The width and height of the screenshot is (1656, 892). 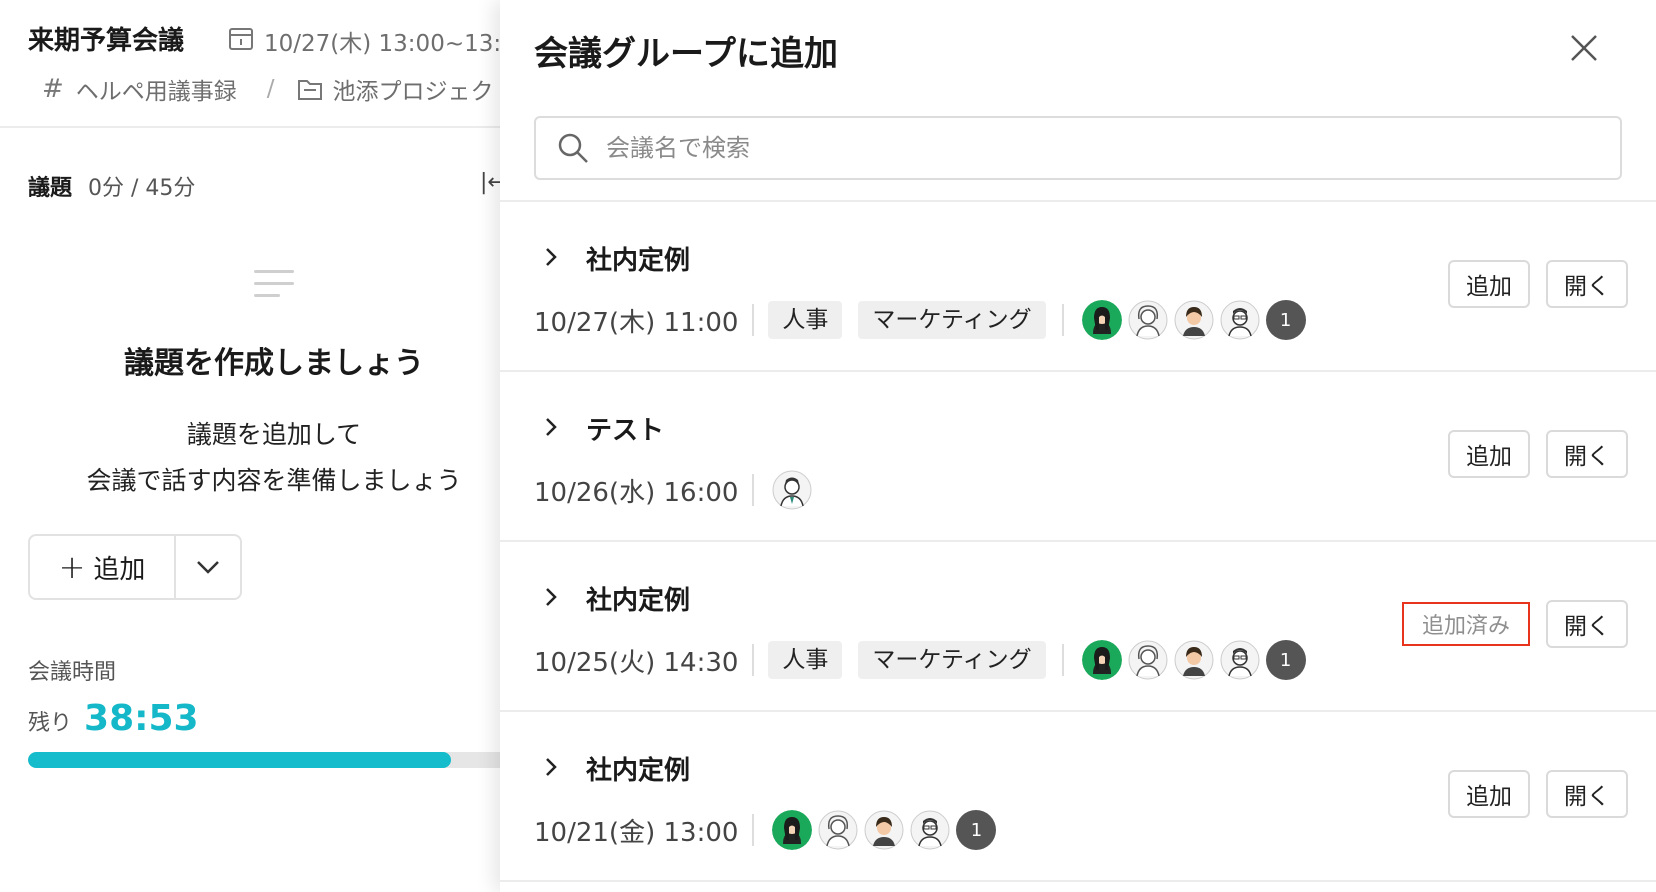 What do you see at coordinates (1078, 287) in the screenshot?
I see `meeting-row: 社内定例 10/27(木) 11:00 人事 マーケティング 1 追加 開く` at bounding box center [1078, 287].